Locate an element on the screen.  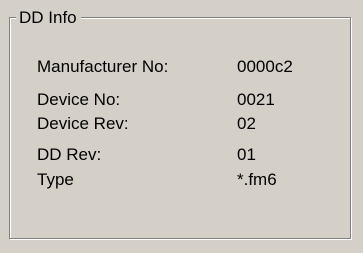
field-label: DD Rev: is located at coordinates (69, 154).